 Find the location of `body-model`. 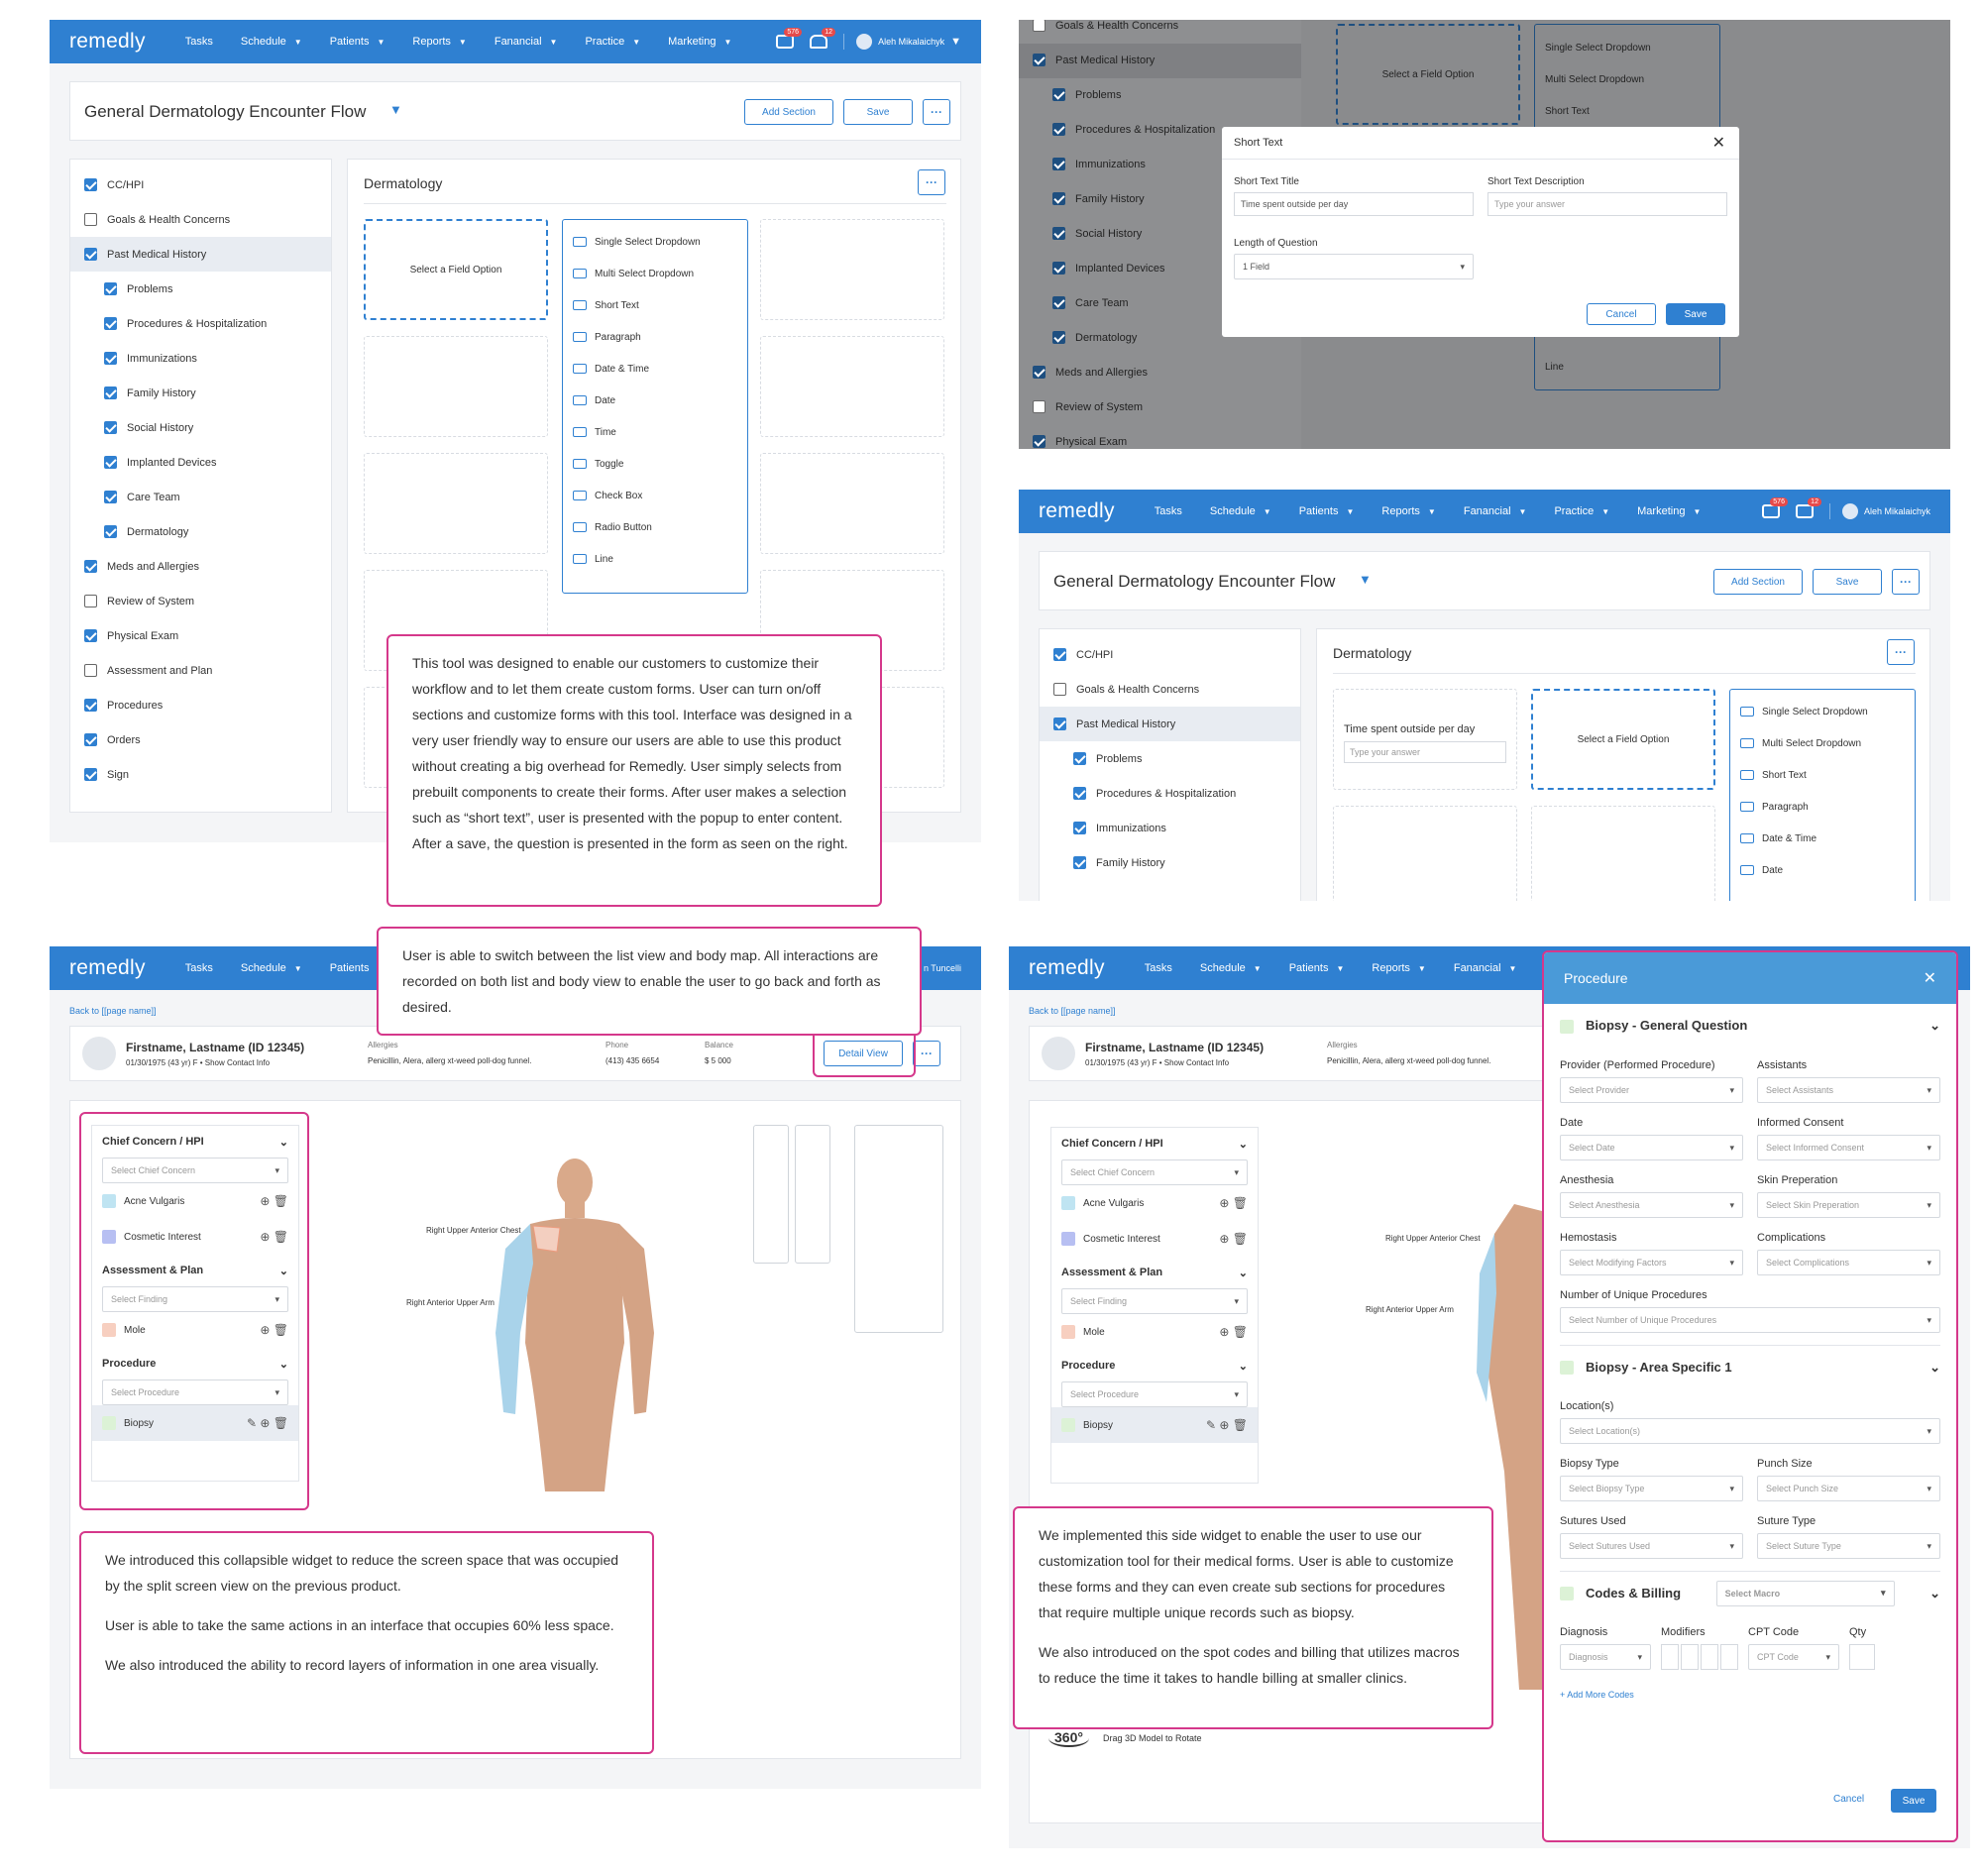

body-model is located at coordinates (575, 1323).